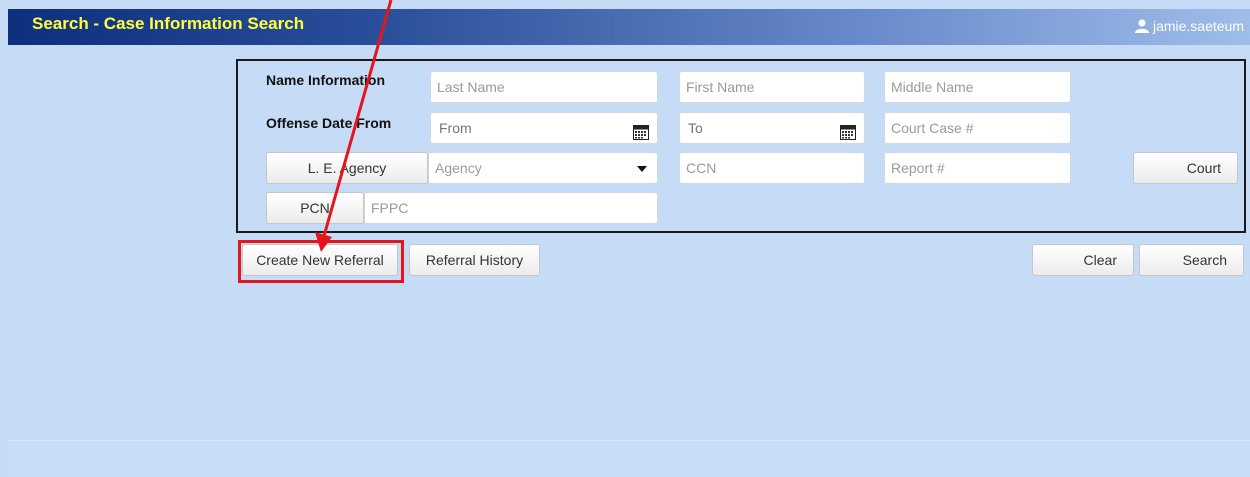 This screenshot has height=477, width=1250. I want to click on caret-down-icon, so click(642, 169).